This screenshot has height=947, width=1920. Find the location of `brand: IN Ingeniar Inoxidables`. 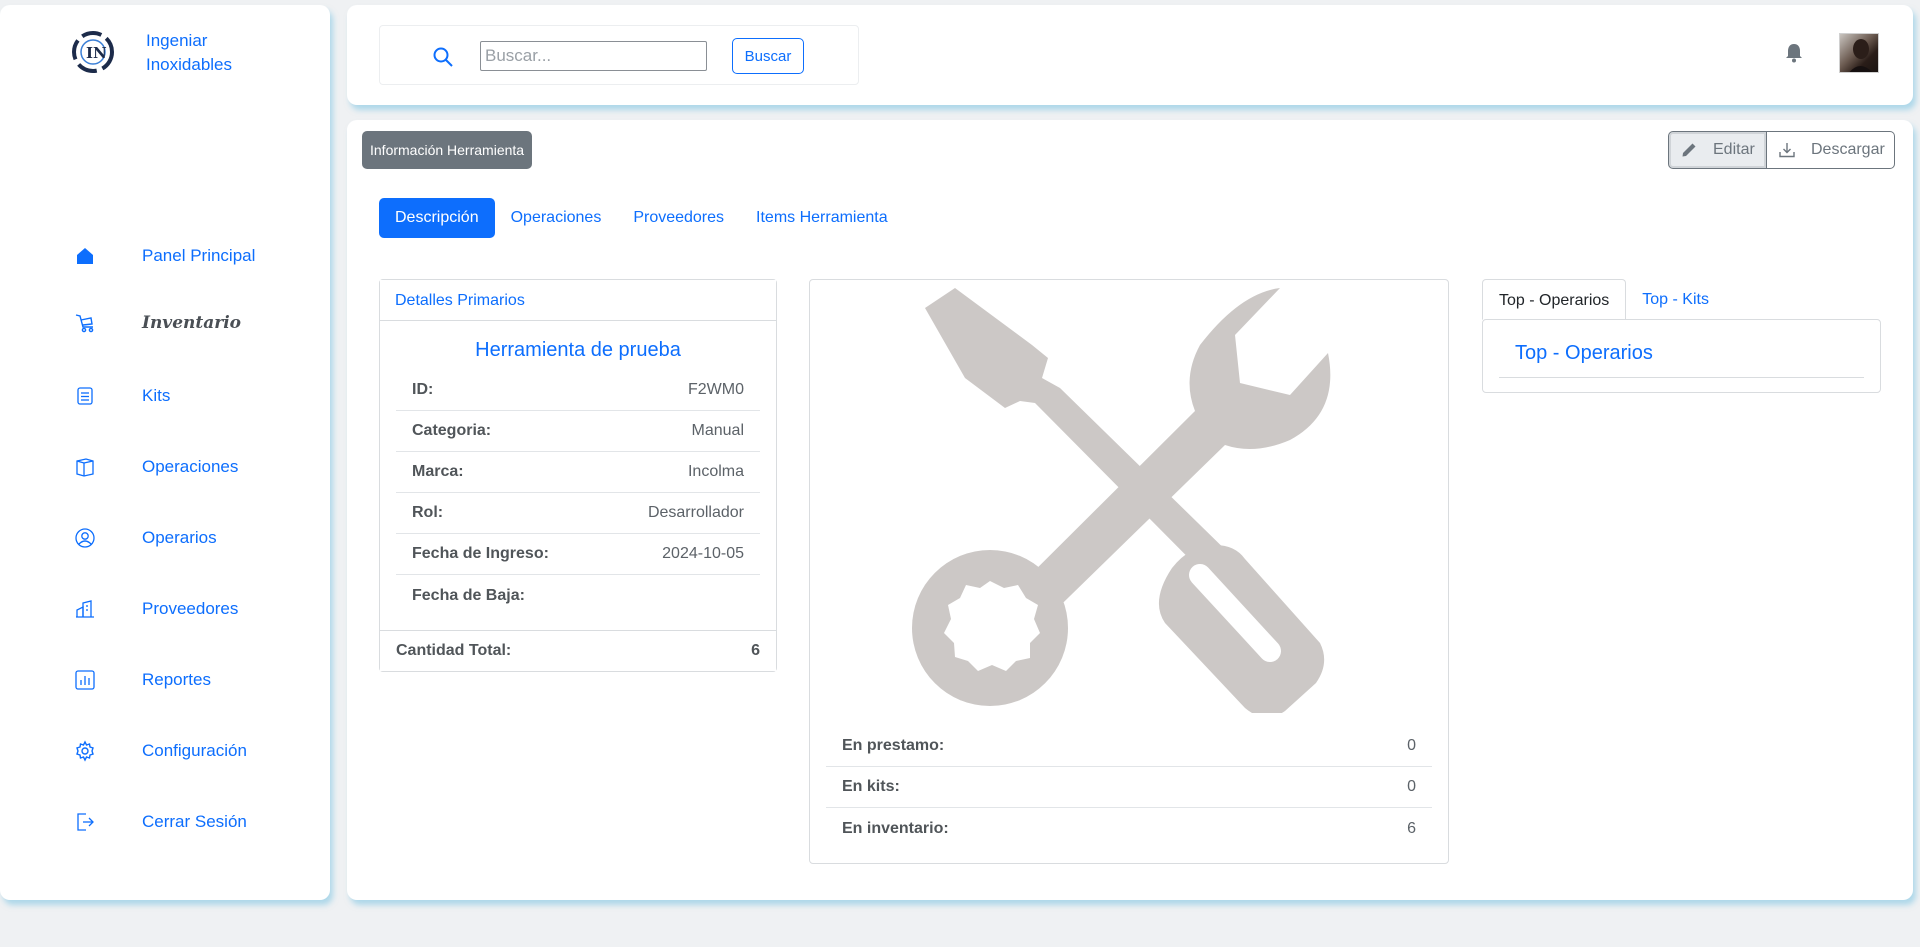

brand: IN Ingeniar Inoxidables is located at coordinates (151, 53).